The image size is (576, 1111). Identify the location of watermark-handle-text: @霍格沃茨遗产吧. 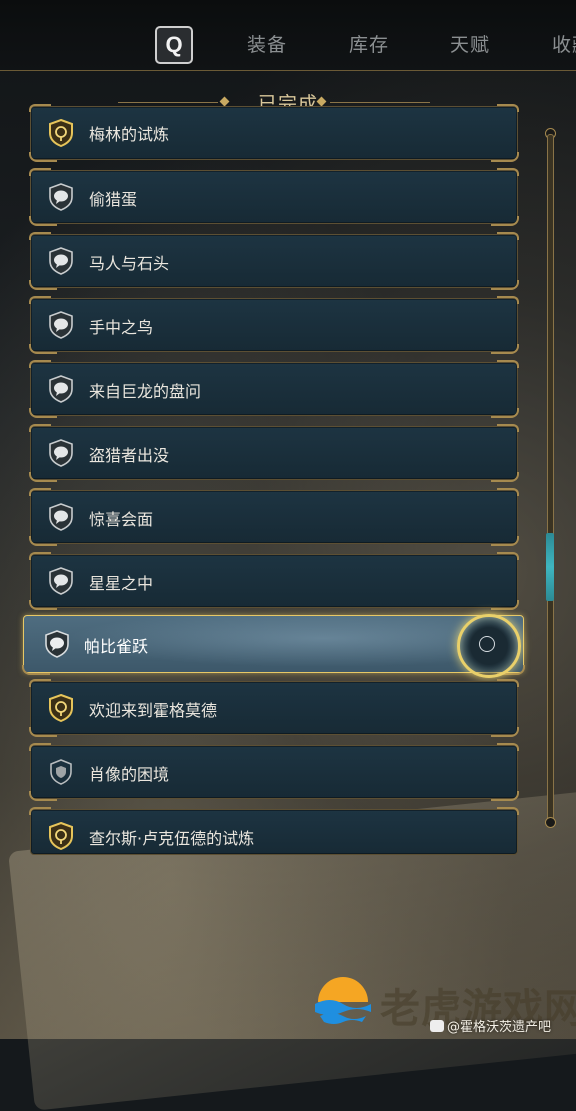
(499, 1027).